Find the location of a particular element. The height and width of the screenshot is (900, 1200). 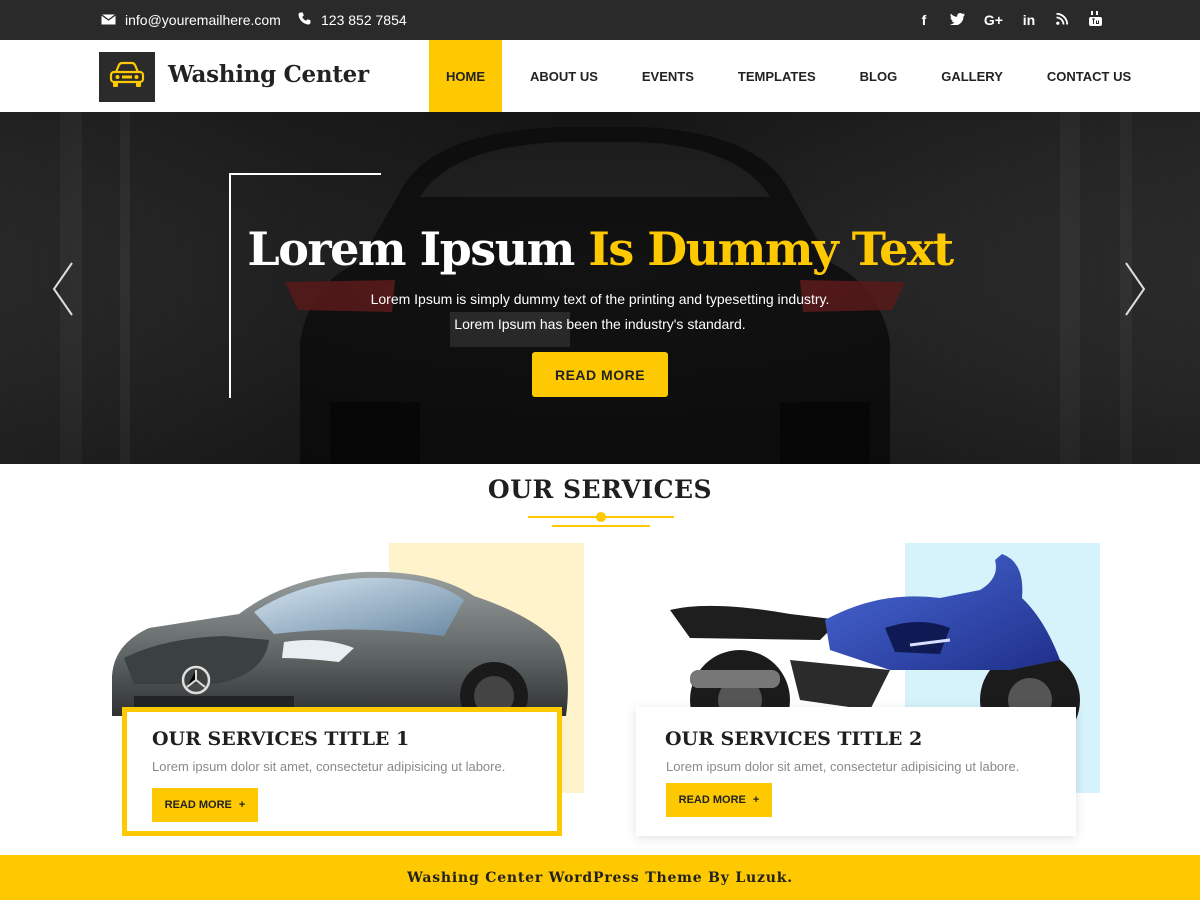

hero-title: Lorem Ipsum Is Dummy Text is located at coordinates (600, 249).